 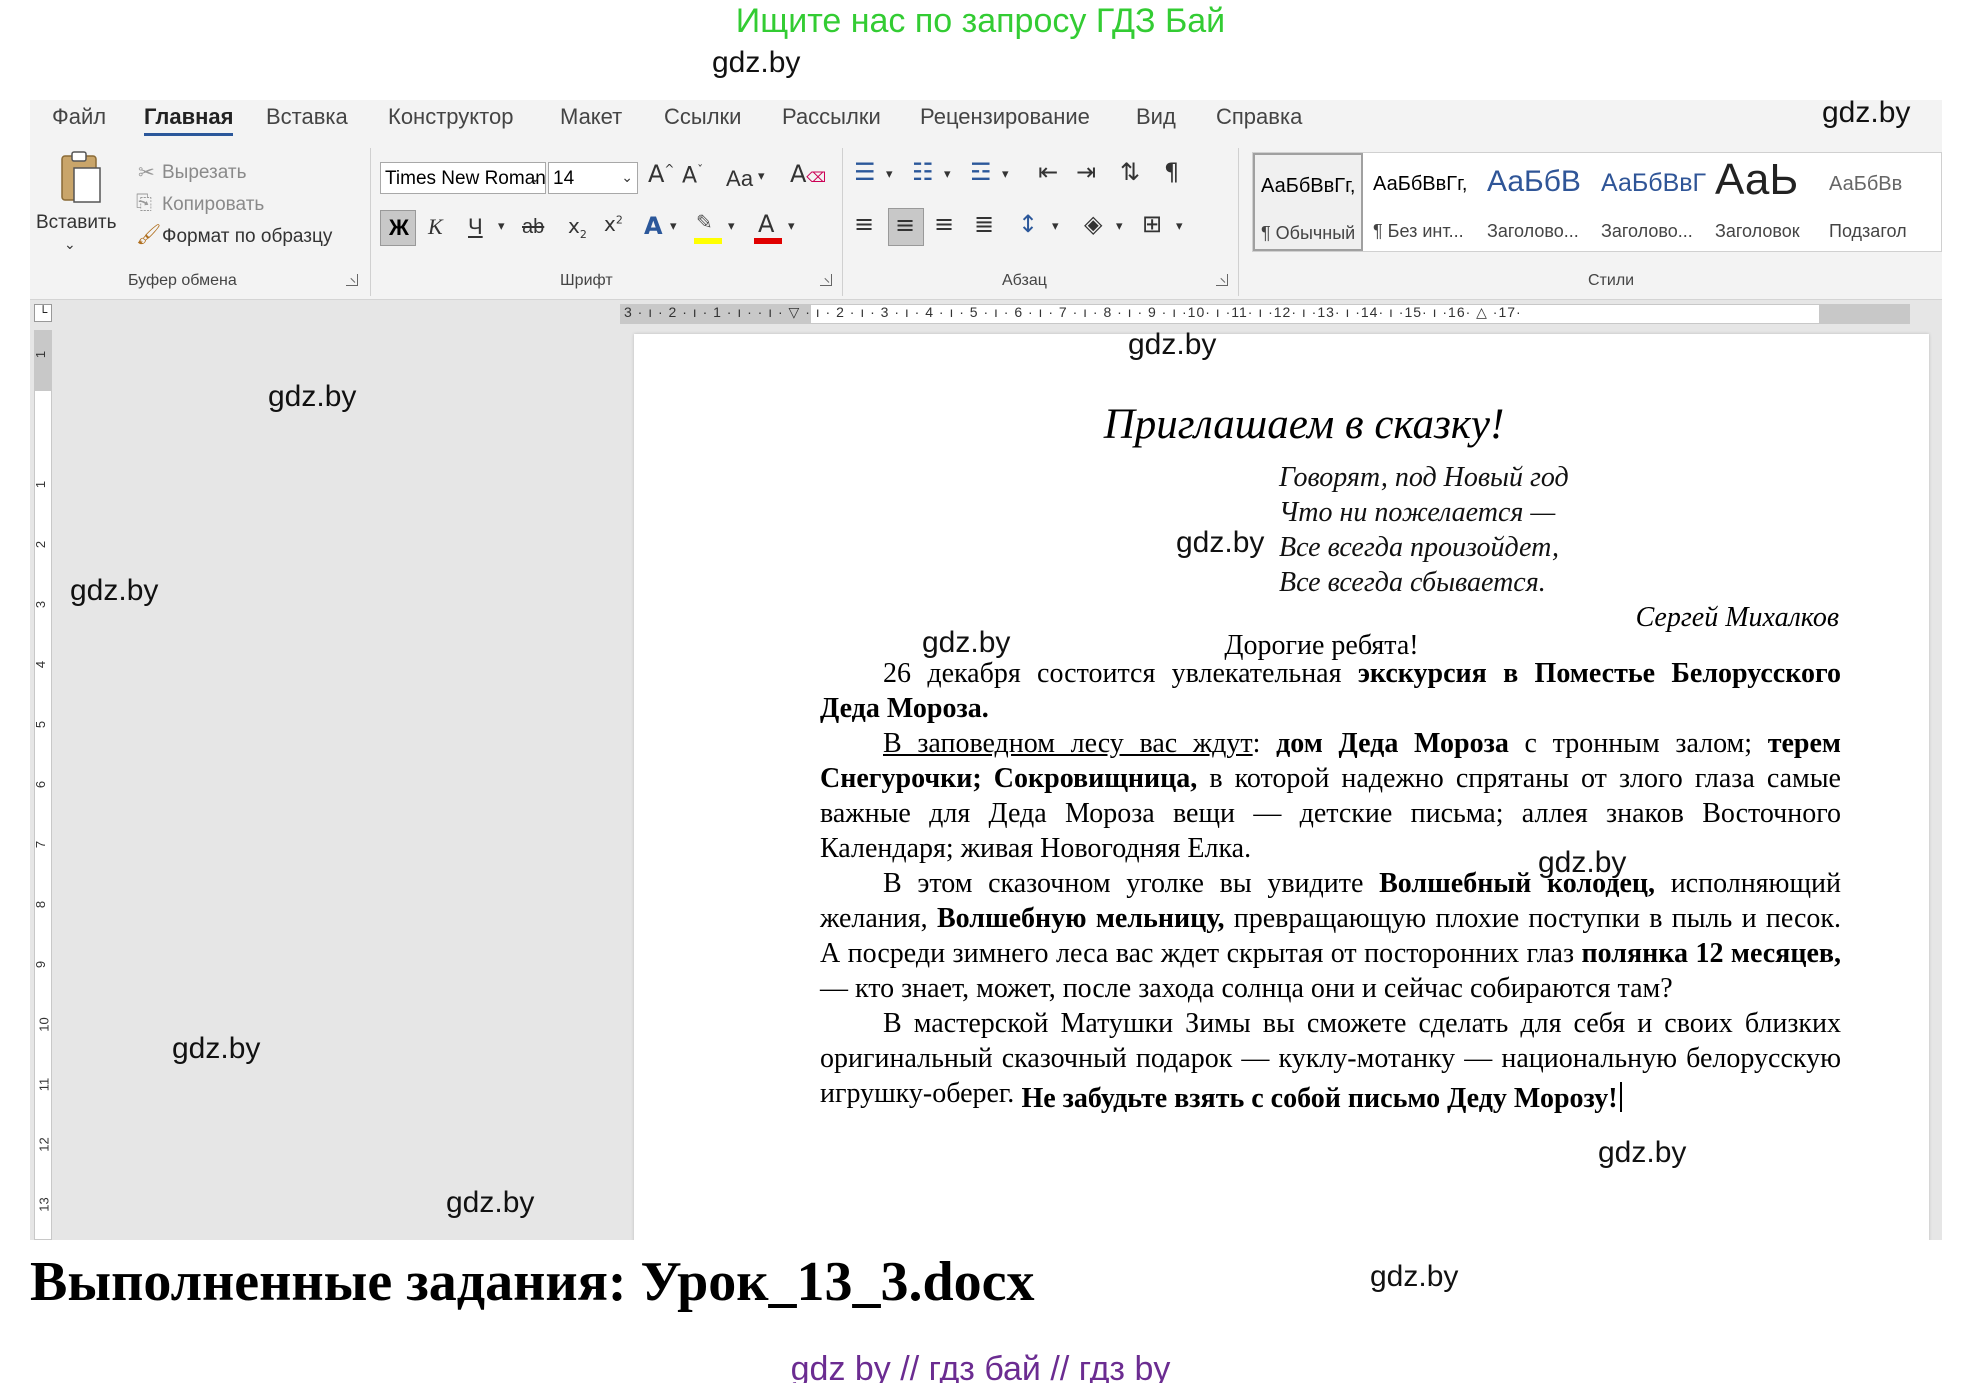 What do you see at coordinates (831, 117) in the screenshot?
I see `tab-mailings: Рассылки` at bounding box center [831, 117].